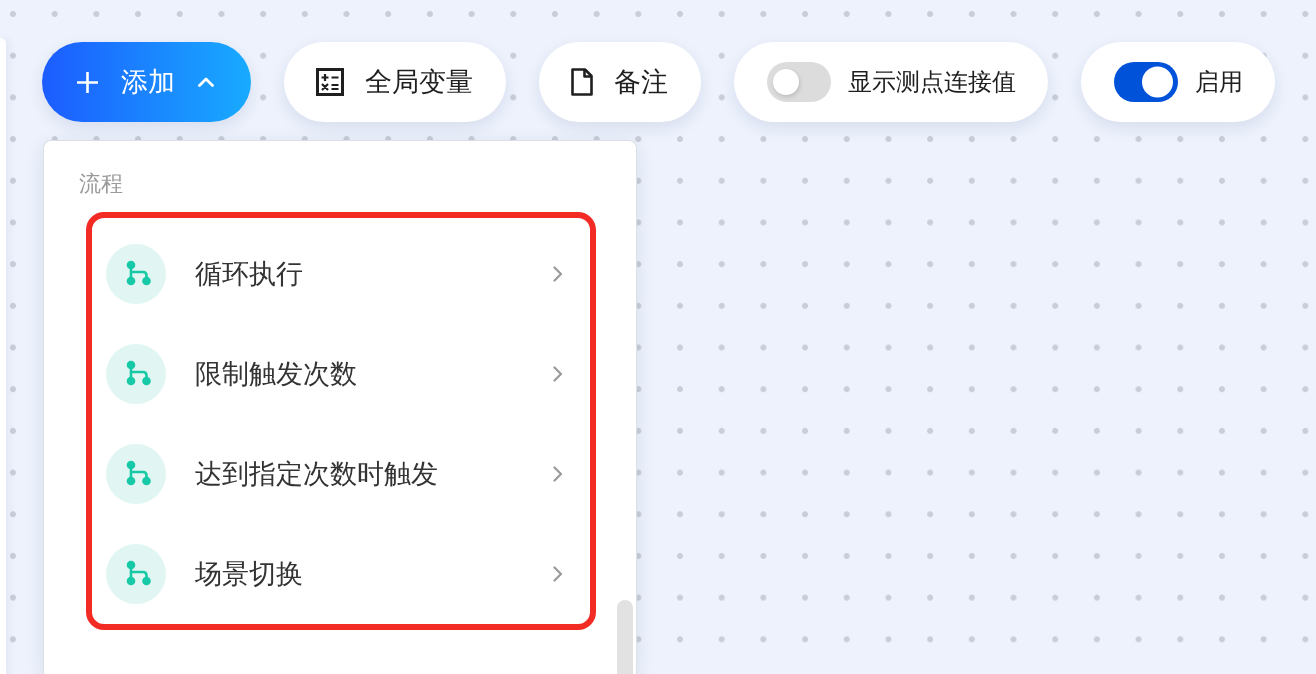 The height and width of the screenshot is (674, 1316). What do you see at coordinates (334, 574) in the screenshot?
I see `menu-item: 场景切换` at bounding box center [334, 574].